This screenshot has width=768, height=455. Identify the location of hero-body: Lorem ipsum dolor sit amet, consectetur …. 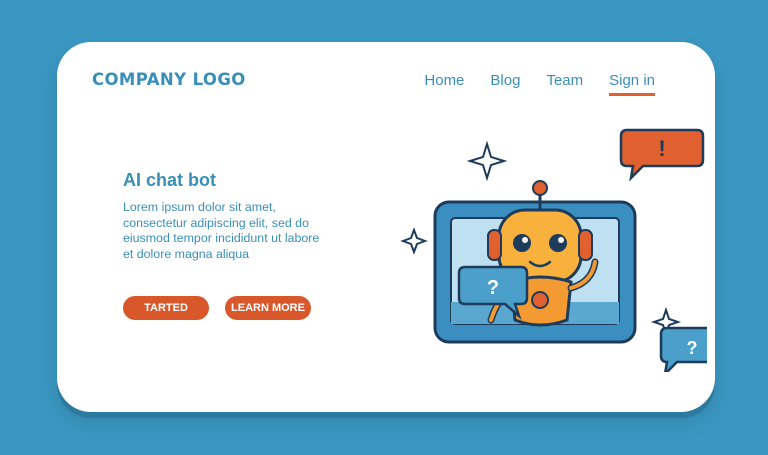
(221, 230).